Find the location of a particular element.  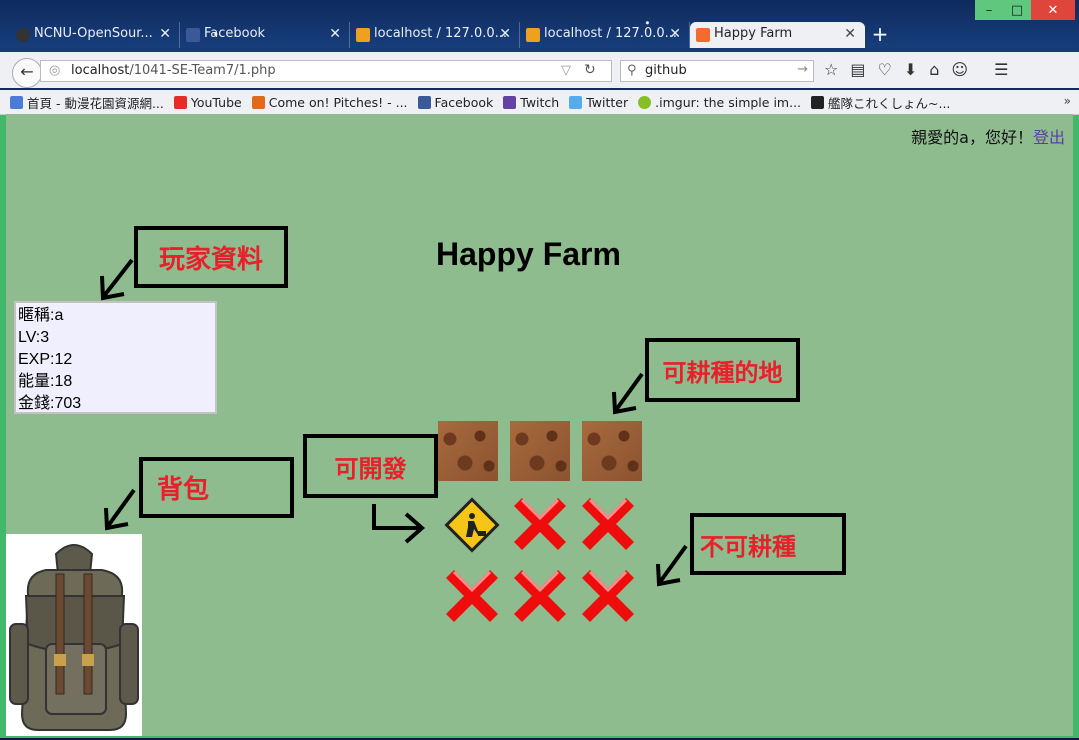

home-icon: ⌂ is located at coordinates (934, 69).